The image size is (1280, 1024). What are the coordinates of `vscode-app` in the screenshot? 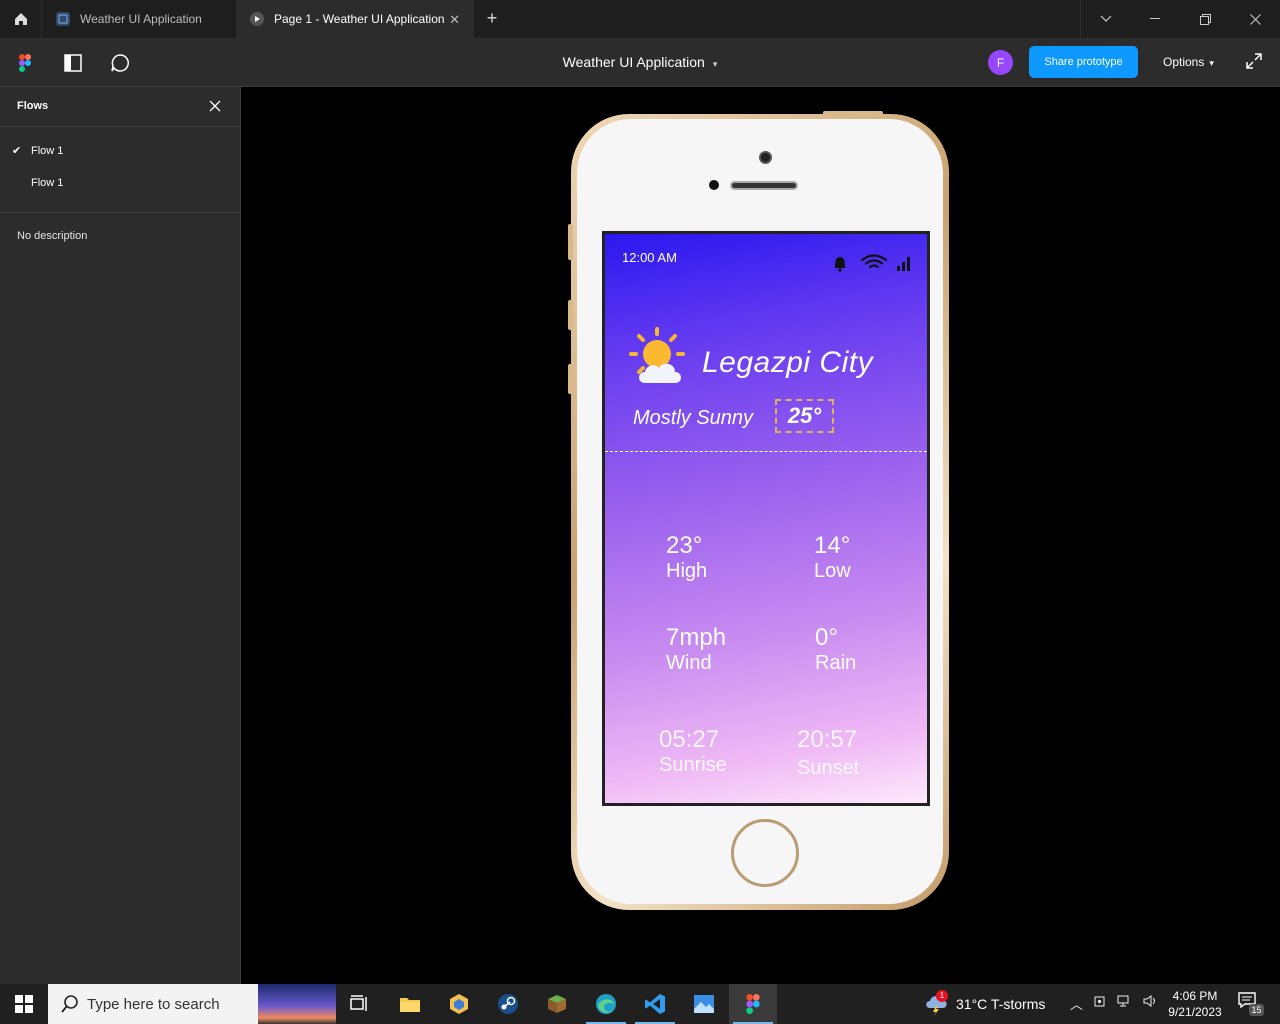 It's located at (655, 1004).